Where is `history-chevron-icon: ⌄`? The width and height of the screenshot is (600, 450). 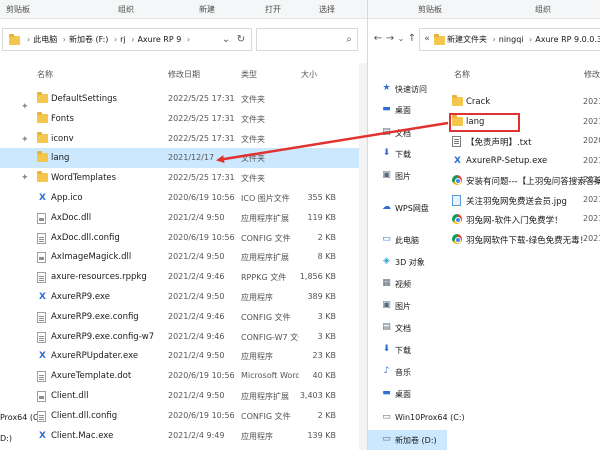
history-chevron-icon: ⌄ is located at coordinates (401, 39).